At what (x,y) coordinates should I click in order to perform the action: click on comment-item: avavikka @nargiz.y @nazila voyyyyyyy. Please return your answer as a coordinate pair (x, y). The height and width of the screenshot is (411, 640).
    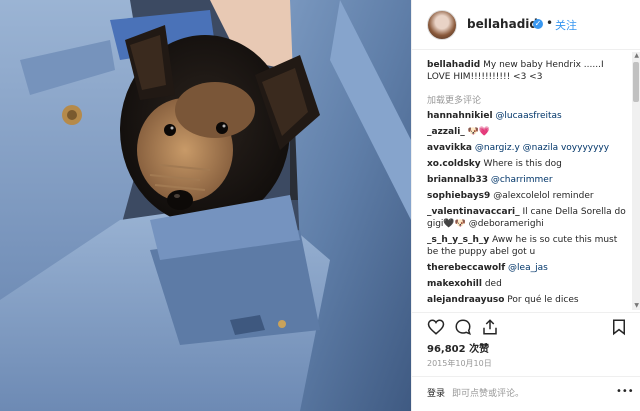
    Looking at the image, I should click on (527, 148).